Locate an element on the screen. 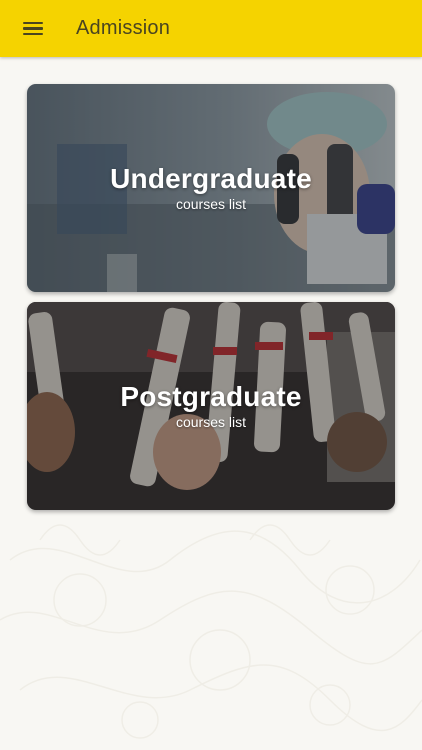  hamburger-menu-icon is located at coordinates (34, 29).